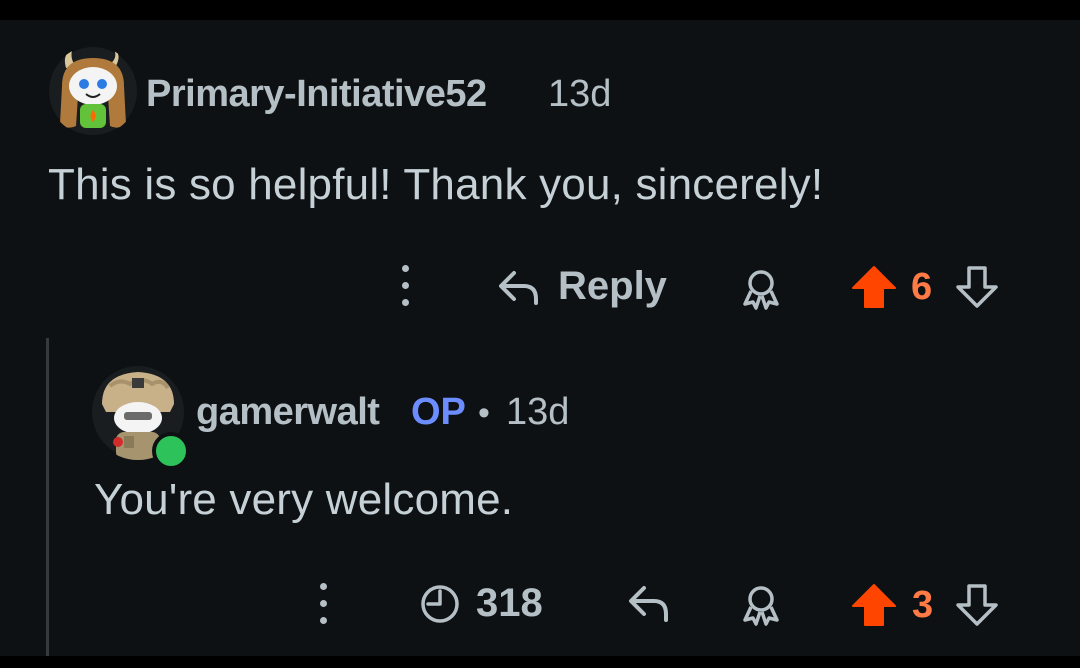 The width and height of the screenshot is (1080, 668). Describe the element at coordinates (922, 287) in the screenshot. I see `vote-count: 6` at that location.